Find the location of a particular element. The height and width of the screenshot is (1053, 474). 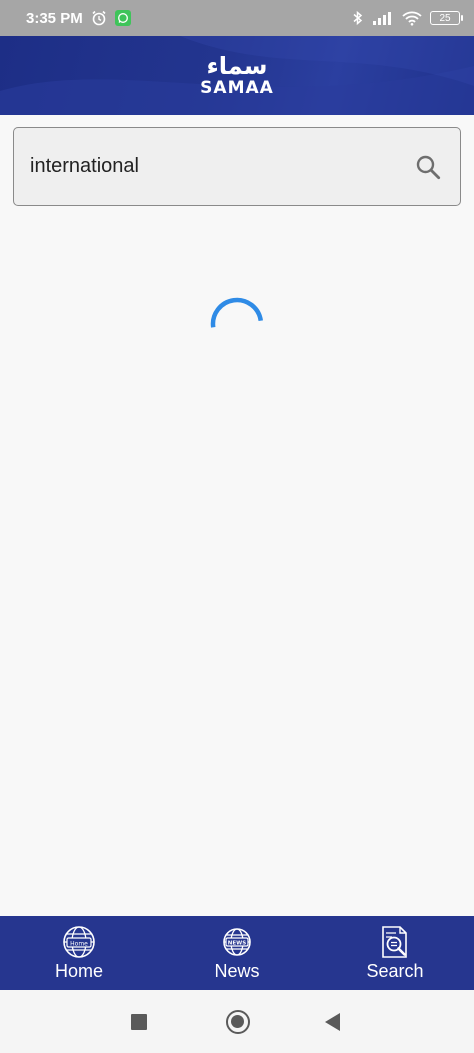

globe-news-icon-text: NEWS is located at coordinates (237, 944).